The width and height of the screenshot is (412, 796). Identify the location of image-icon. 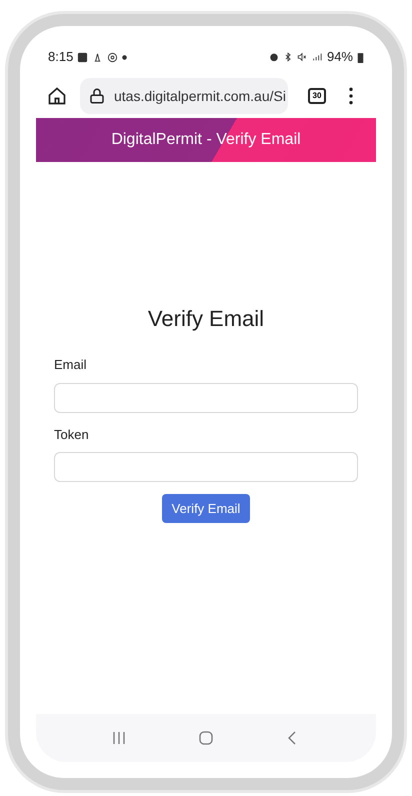
(82, 57).